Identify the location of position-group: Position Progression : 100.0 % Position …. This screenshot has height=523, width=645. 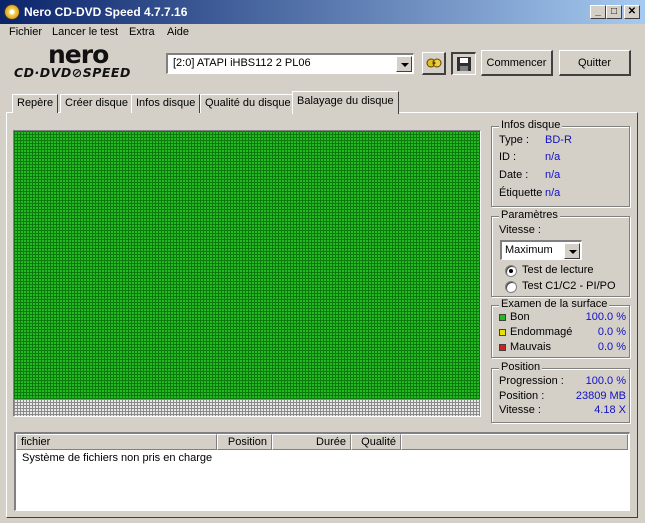
(560, 392).